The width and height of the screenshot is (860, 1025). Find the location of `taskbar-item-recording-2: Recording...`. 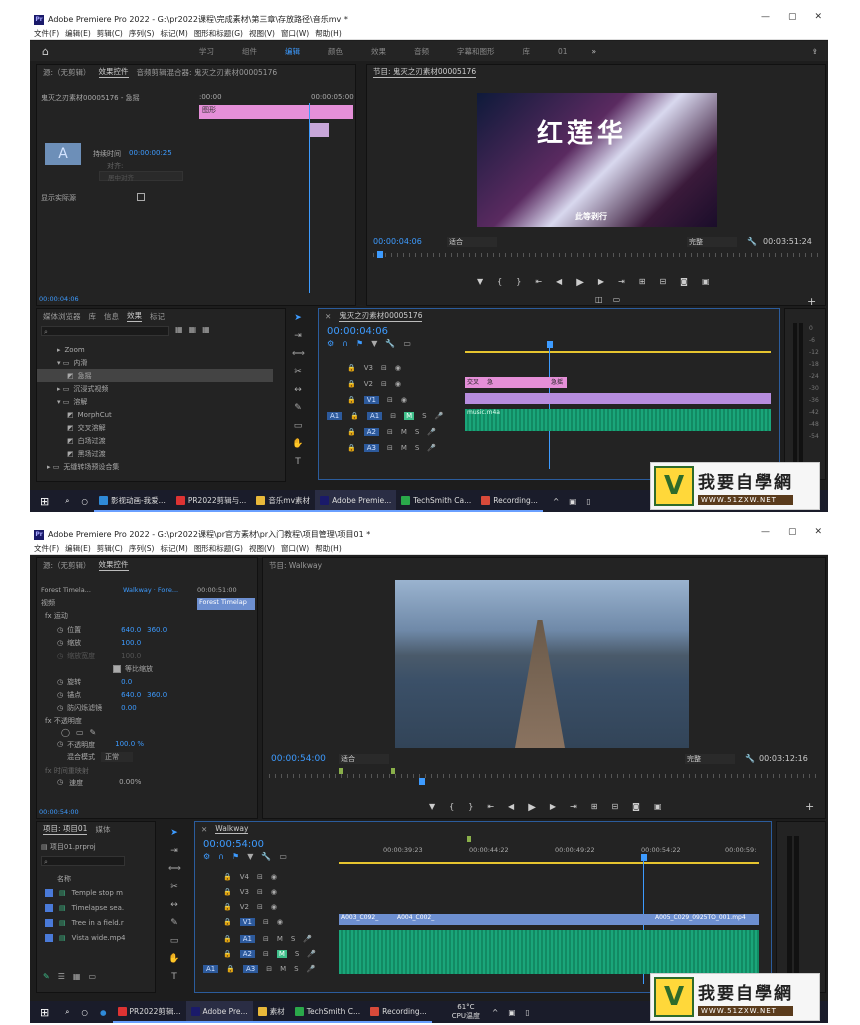

taskbar-item-recording-2: Recording... is located at coordinates (398, 1012).